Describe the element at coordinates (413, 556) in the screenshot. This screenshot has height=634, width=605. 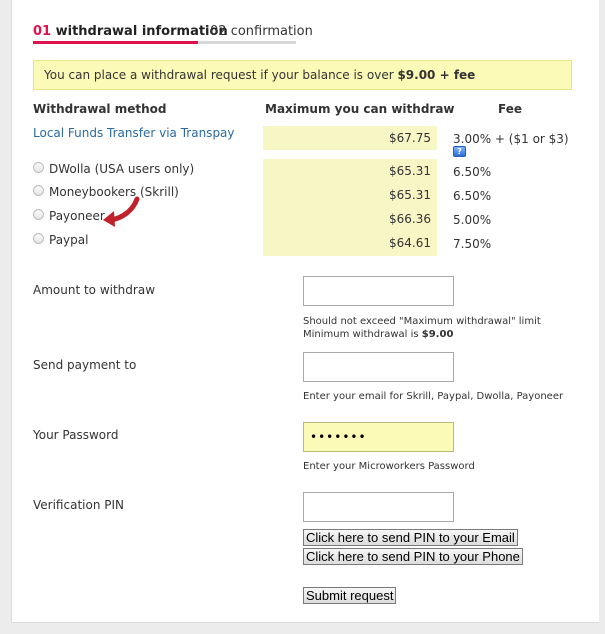
I see `send-pin-phone-button: Click here to send PIN to your Phone` at that location.